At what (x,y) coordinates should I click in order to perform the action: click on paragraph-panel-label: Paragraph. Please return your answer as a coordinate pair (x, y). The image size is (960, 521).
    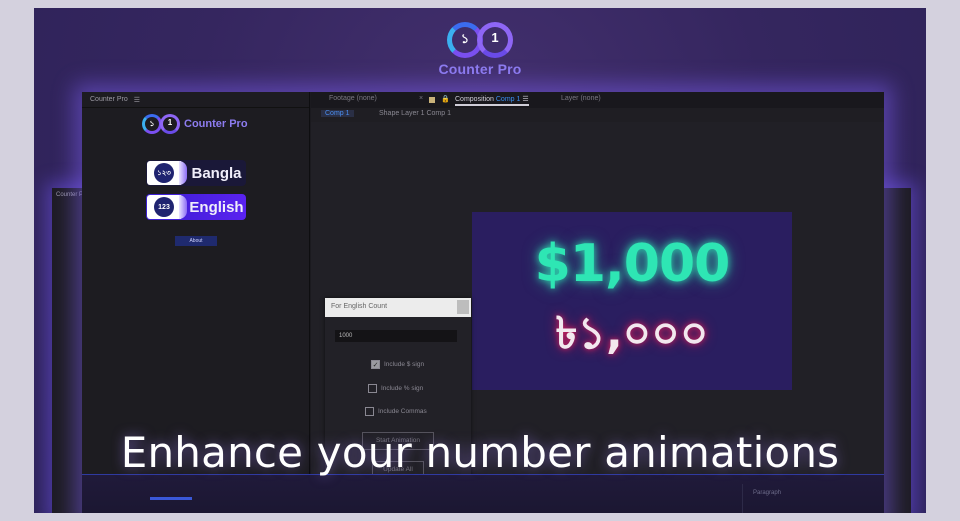
    Looking at the image, I should click on (767, 493).